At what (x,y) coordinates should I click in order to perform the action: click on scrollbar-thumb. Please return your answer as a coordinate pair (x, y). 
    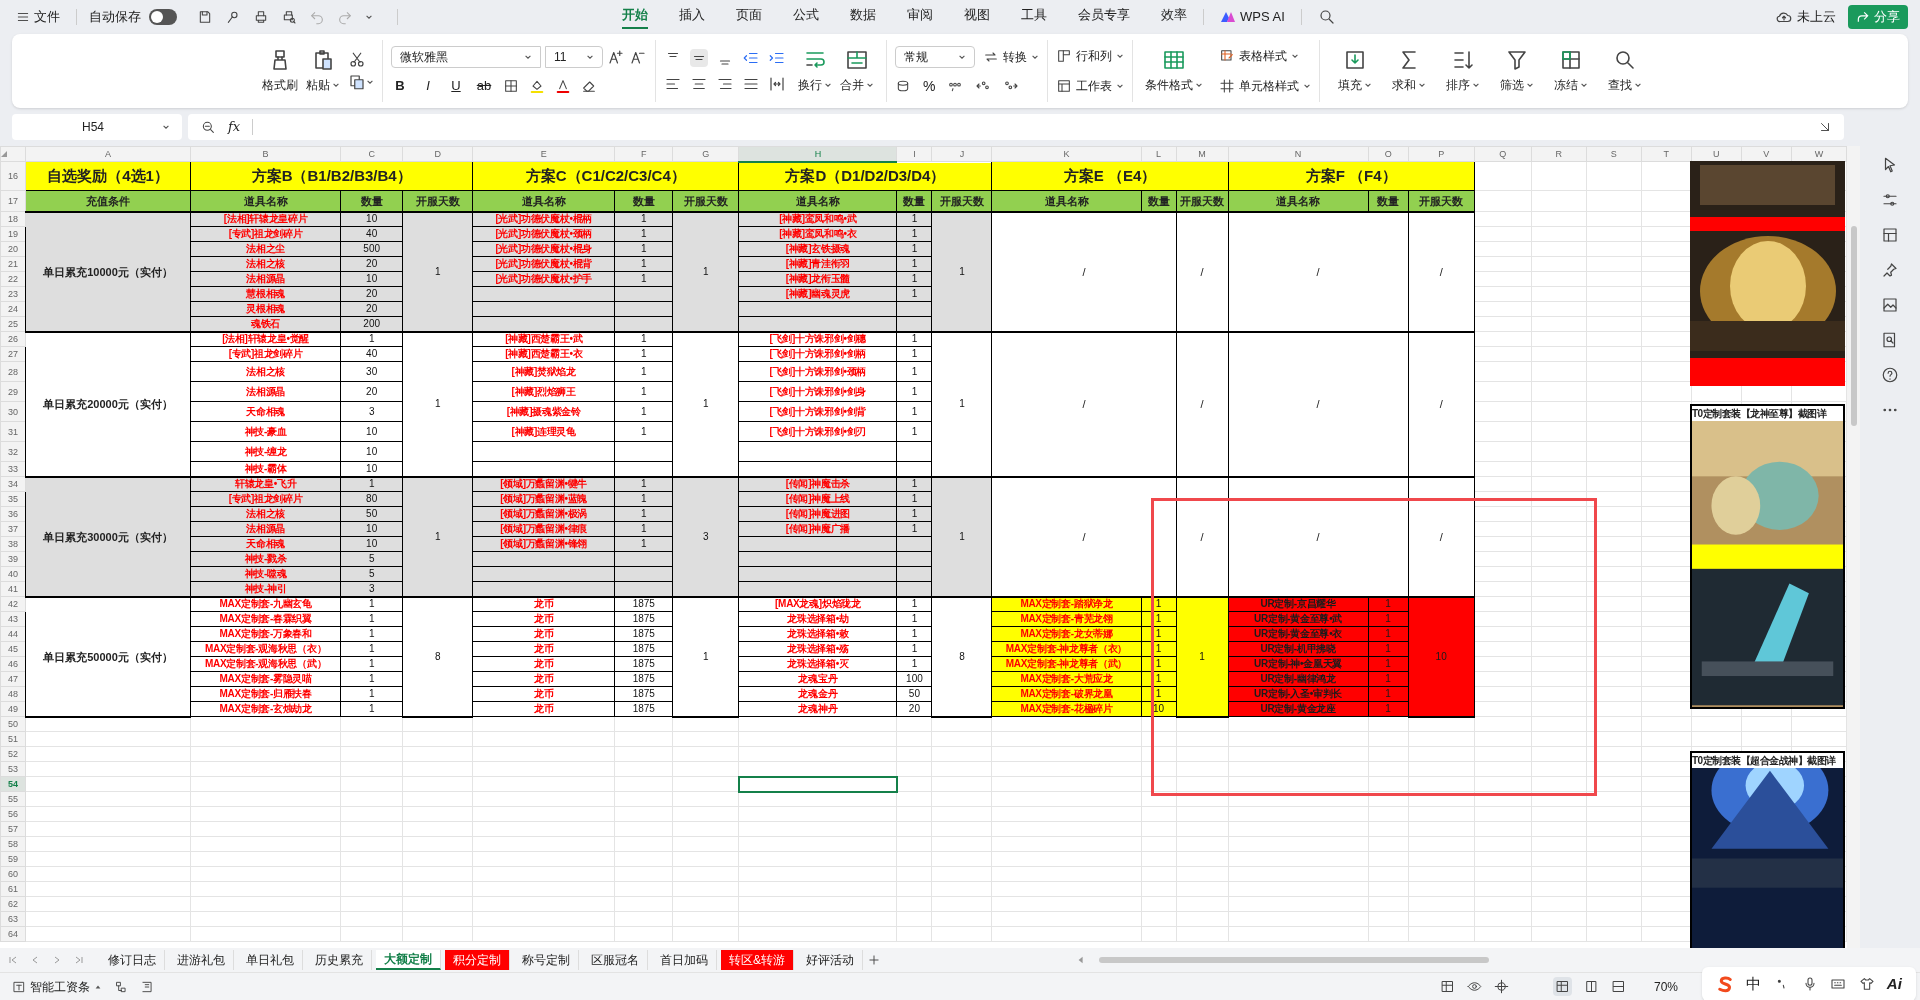
    Looking at the image, I should click on (1853, 326).